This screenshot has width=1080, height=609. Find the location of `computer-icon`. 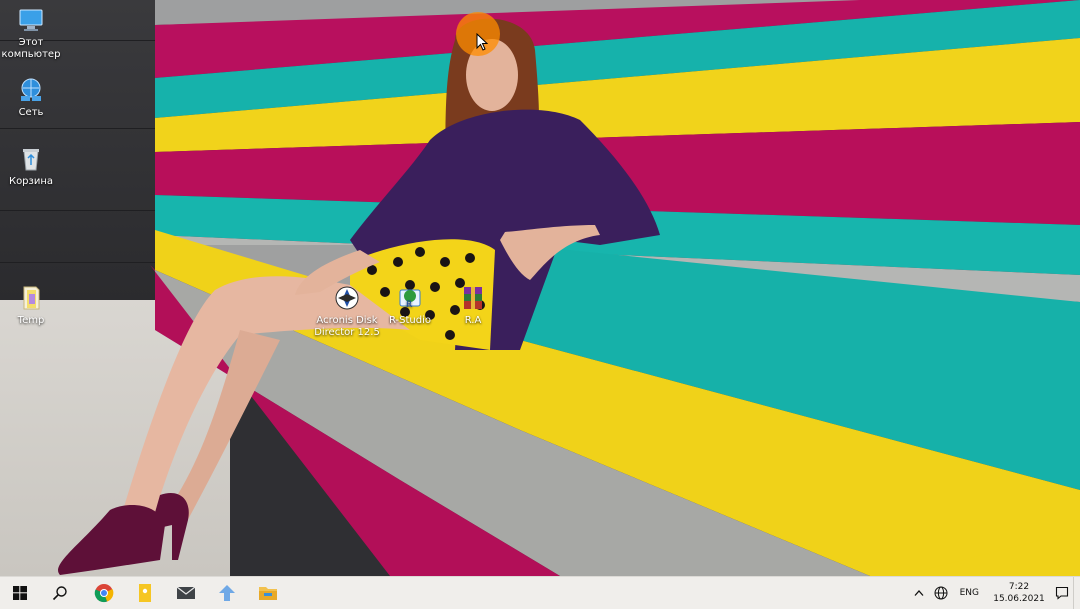

computer-icon is located at coordinates (31, 20).